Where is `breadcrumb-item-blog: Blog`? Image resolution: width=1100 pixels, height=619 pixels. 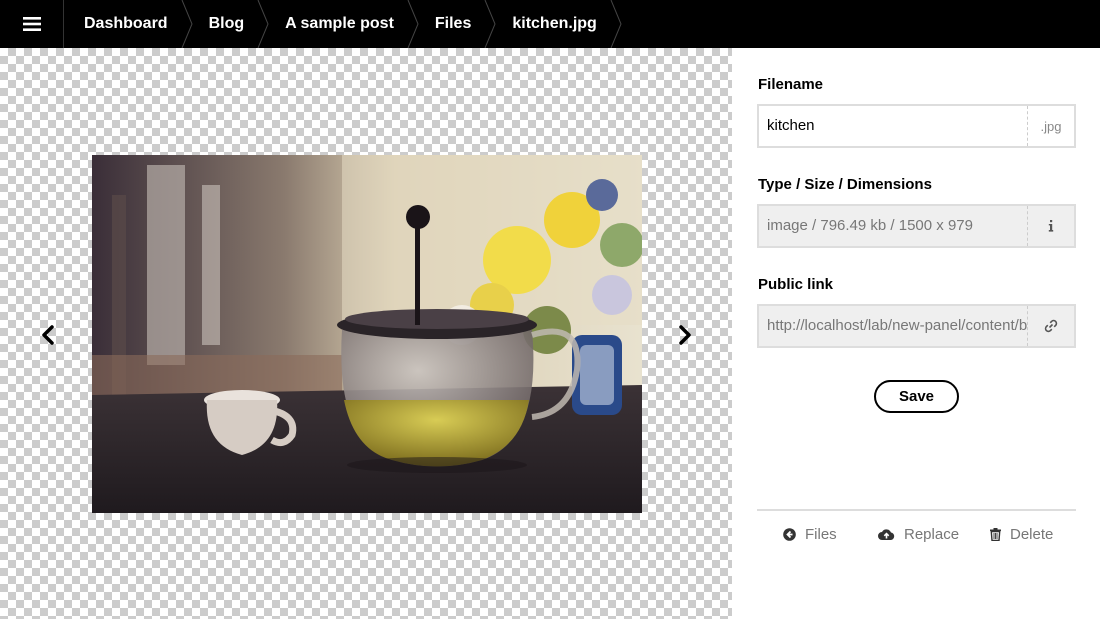 breadcrumb-item-blog: Blog is located at coordinates (229, 24).